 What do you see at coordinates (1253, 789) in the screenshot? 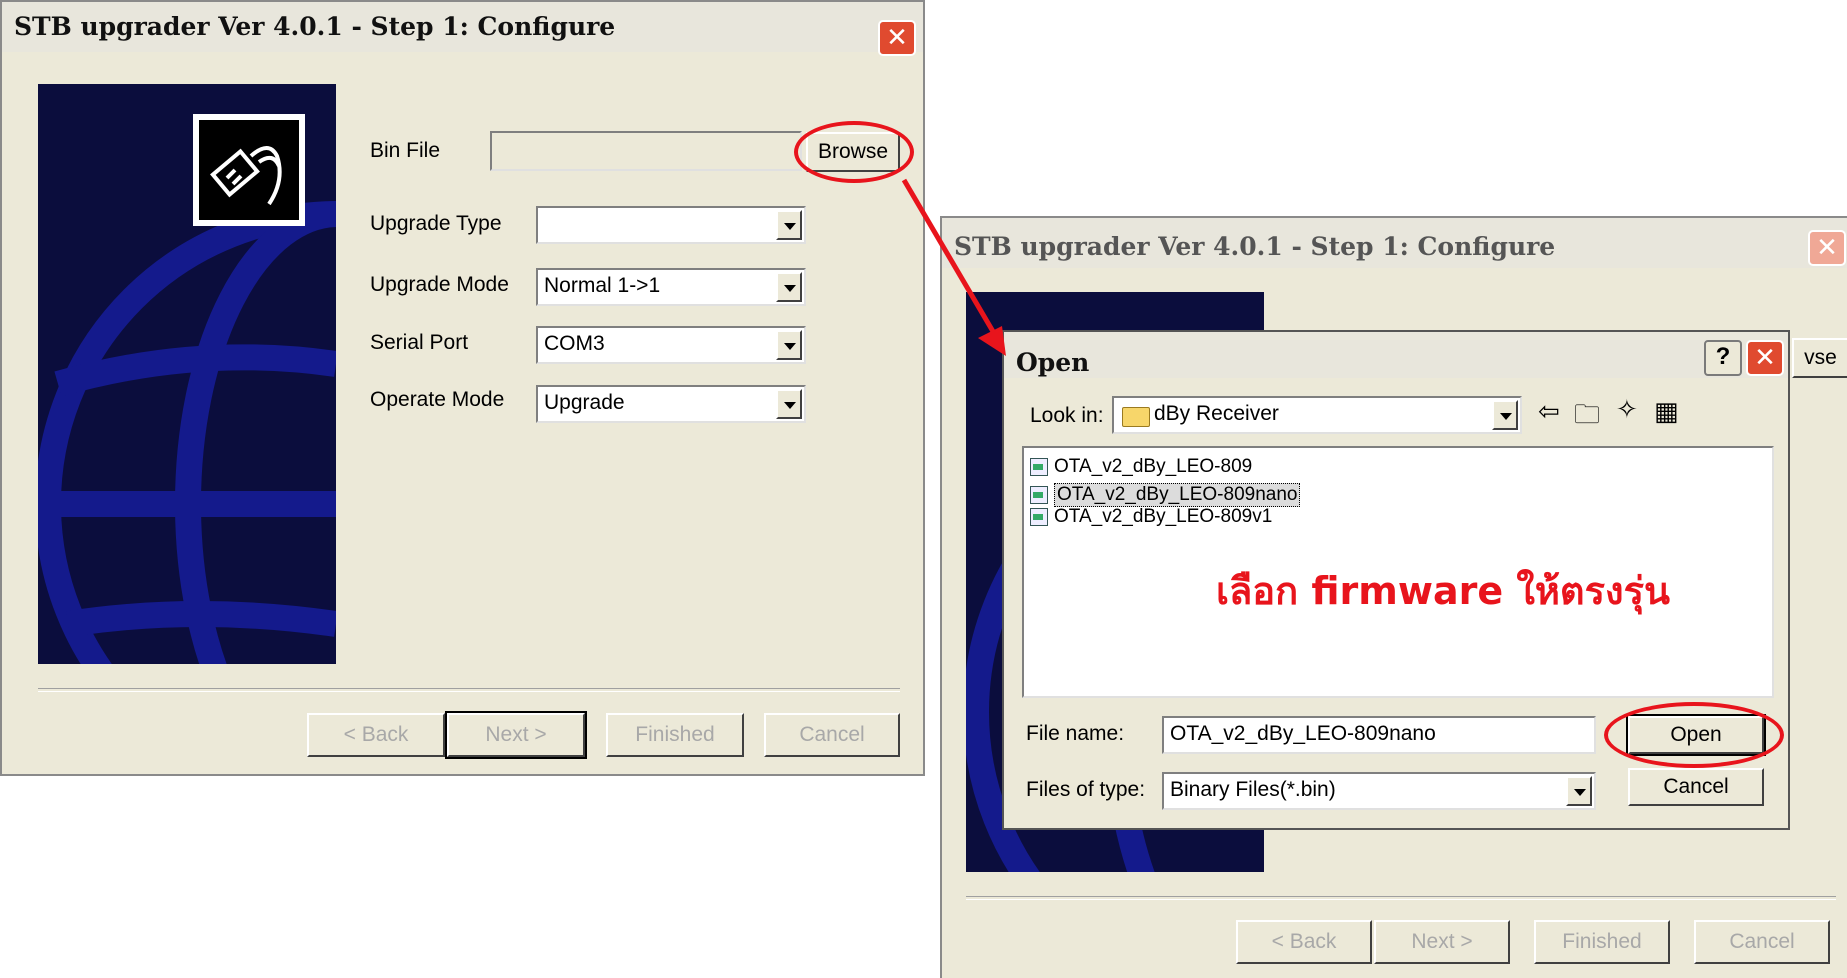
I see `files-of-type-value: Binary Files(*.bin)` at bounding box center [1253, 789].